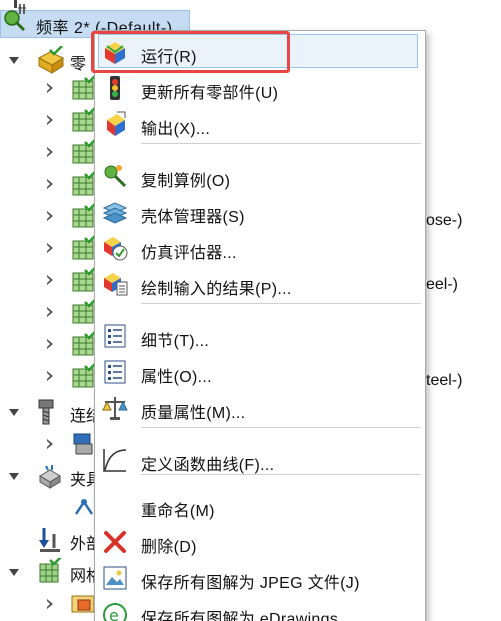 The height and width of the screenshot is (621, 501). I want to click on tree-row-fixtures: 夹具, so click(51, 476).